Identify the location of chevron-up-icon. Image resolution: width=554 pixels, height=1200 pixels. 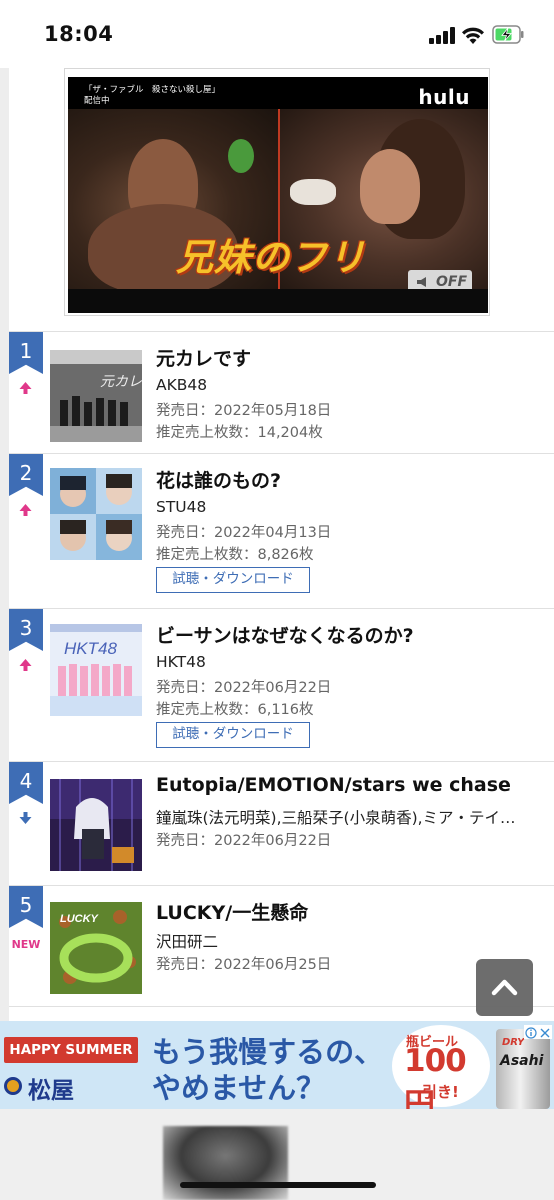
(504, 987).